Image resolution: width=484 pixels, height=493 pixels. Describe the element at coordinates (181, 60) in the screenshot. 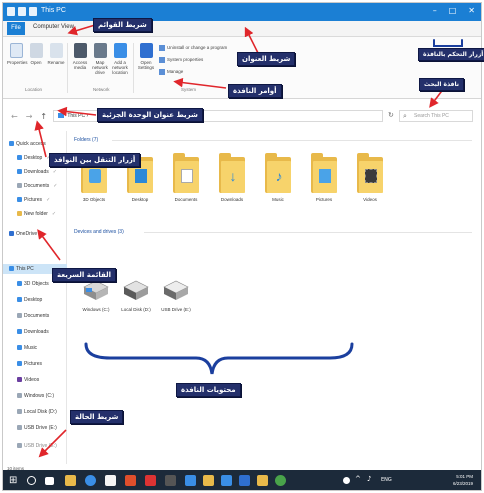

I see `system-properties-button: System properties` at that location.